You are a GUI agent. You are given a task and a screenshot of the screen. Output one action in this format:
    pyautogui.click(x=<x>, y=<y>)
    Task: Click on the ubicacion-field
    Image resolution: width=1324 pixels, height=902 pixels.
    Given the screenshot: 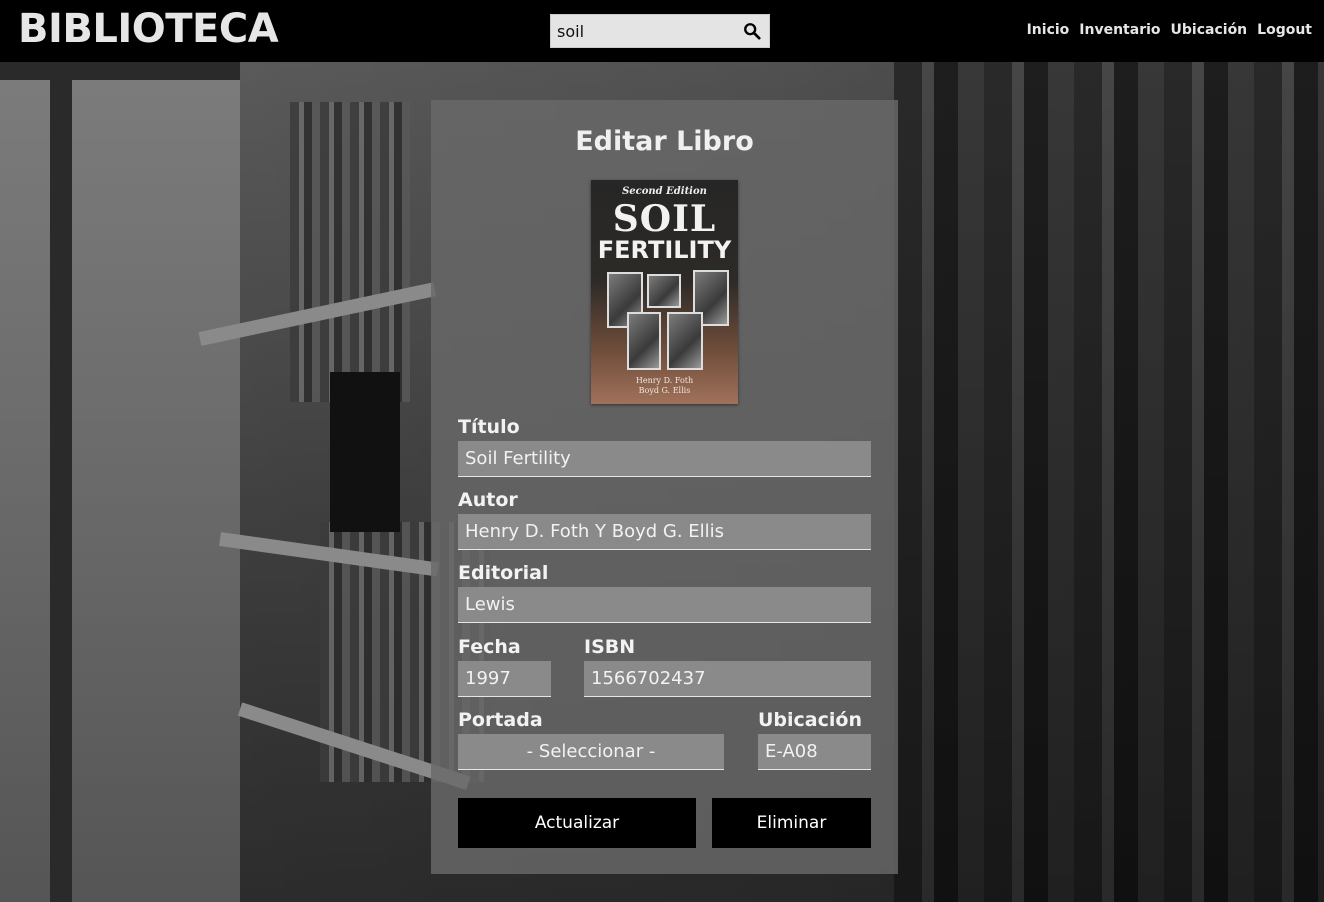 What is the action you would take?
    pyautogui.click(x=814, y=752)
    